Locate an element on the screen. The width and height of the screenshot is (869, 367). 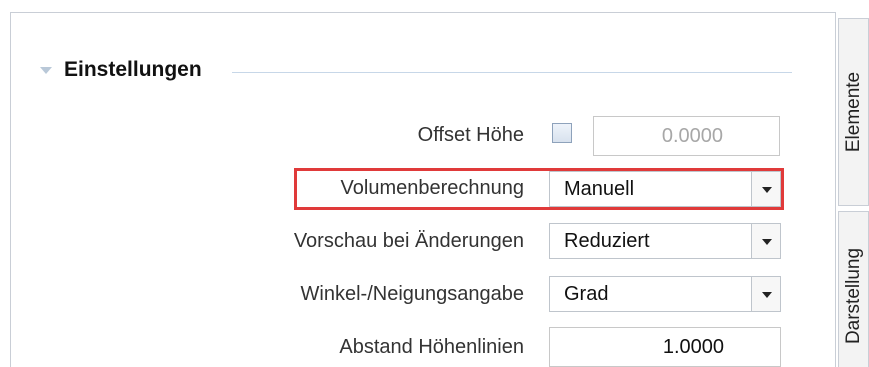
tab-elemente: Elemente is located at coordinates (853, 112).